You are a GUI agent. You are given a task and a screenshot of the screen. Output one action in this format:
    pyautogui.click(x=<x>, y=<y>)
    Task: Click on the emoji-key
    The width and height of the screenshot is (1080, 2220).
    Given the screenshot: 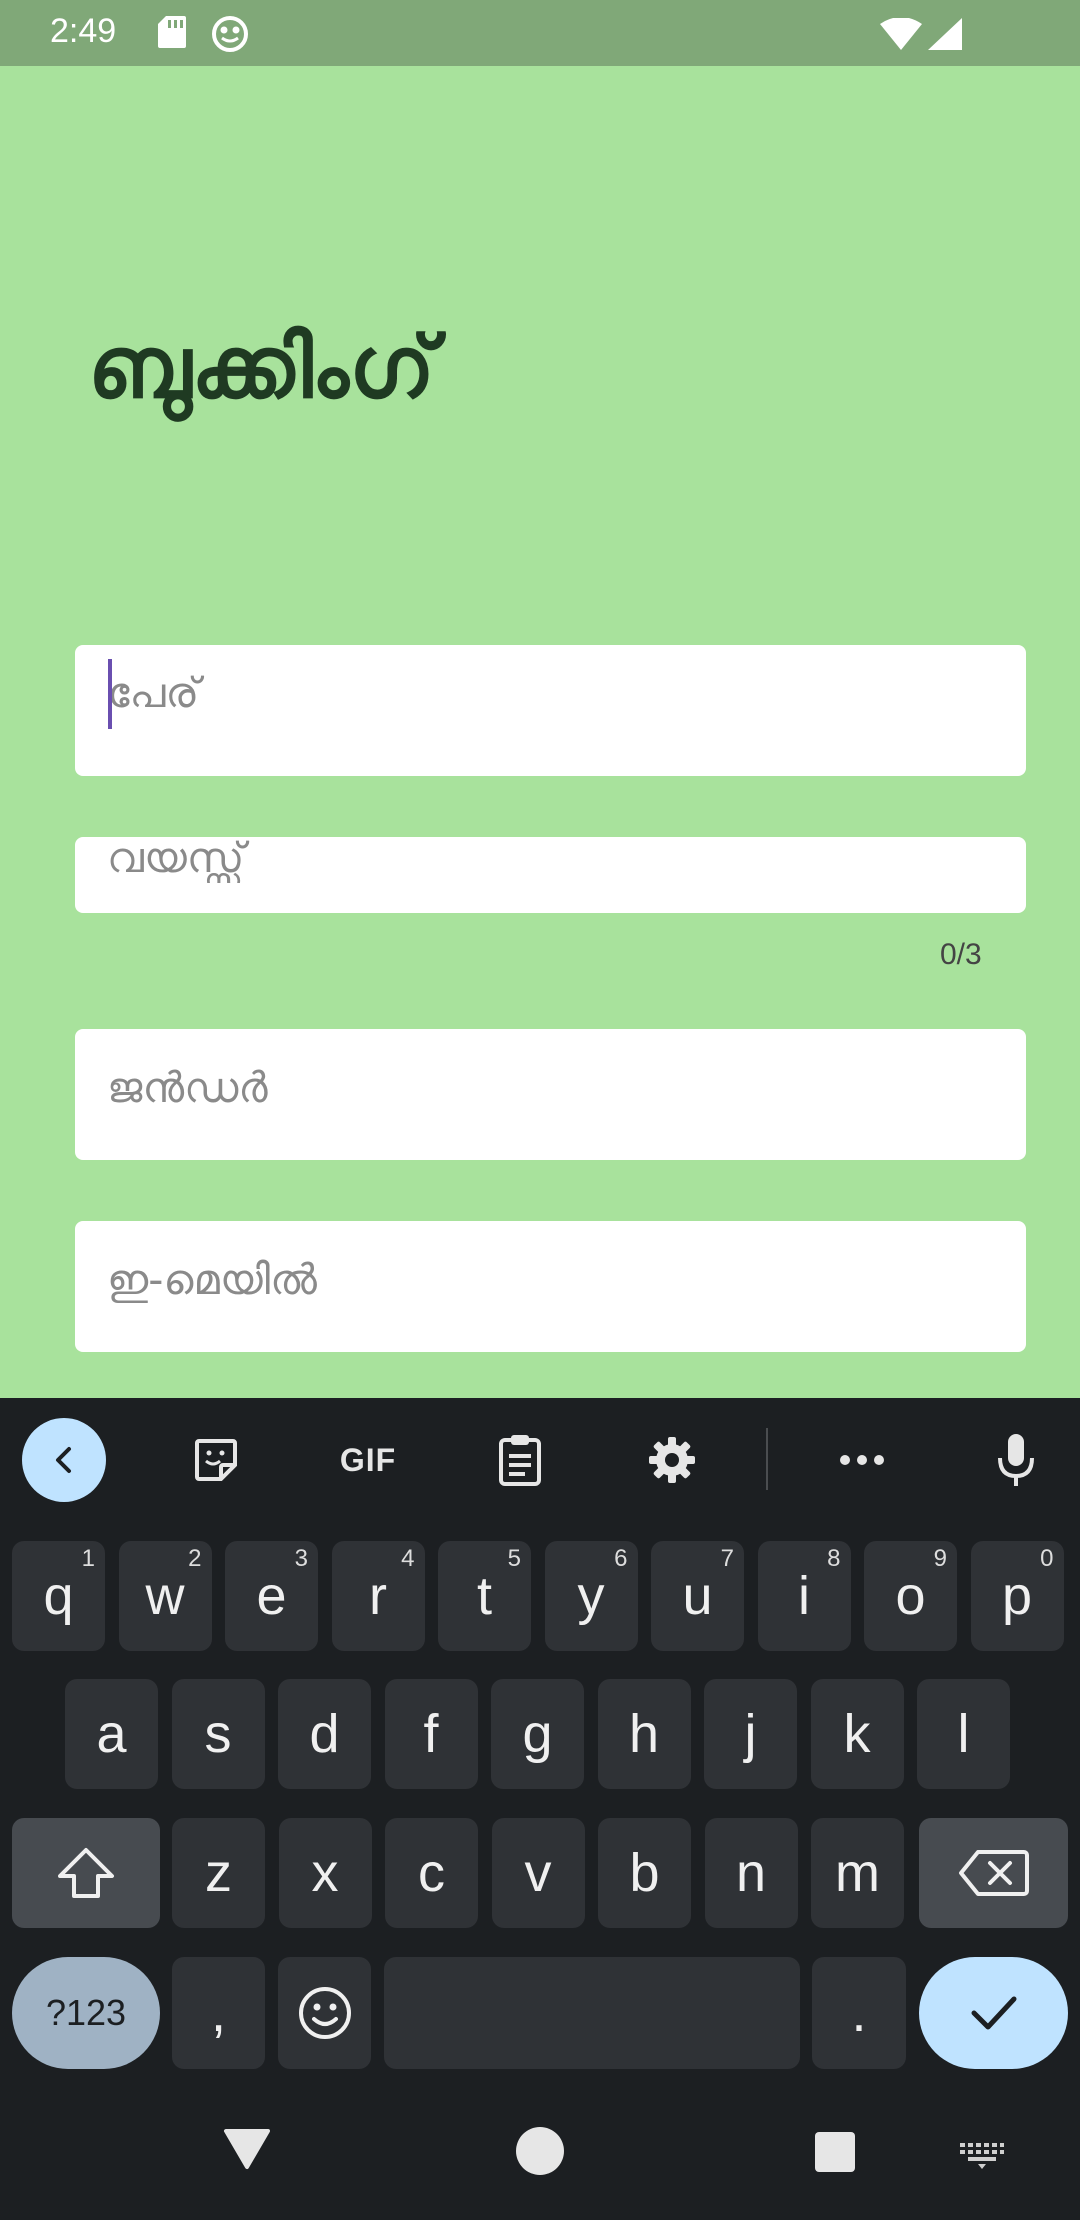 What is the action you would take?
    pyautogui.click(x=324, y=2013)
    